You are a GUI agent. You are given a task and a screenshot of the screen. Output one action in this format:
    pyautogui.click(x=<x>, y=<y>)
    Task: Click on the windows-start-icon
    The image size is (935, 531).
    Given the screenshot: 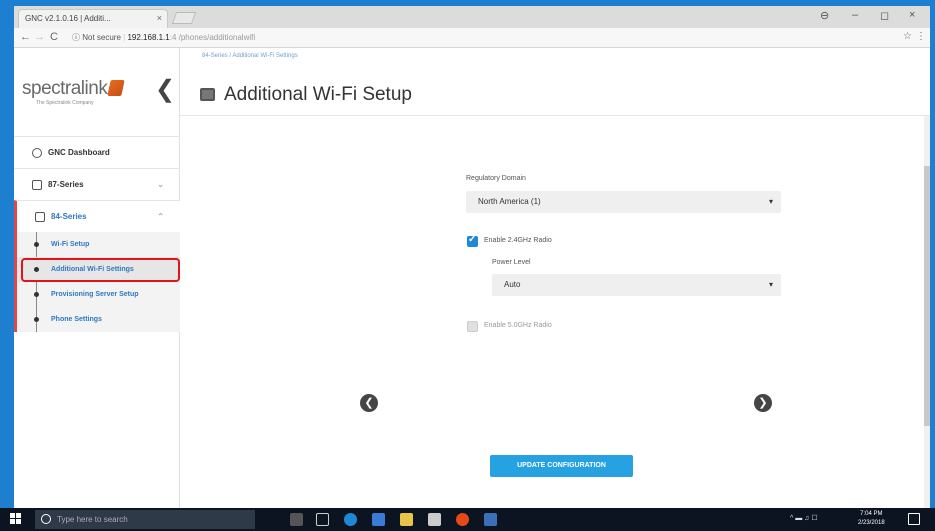 What is the action you would take?
    pyautogui.click(x=16, y=519)
    